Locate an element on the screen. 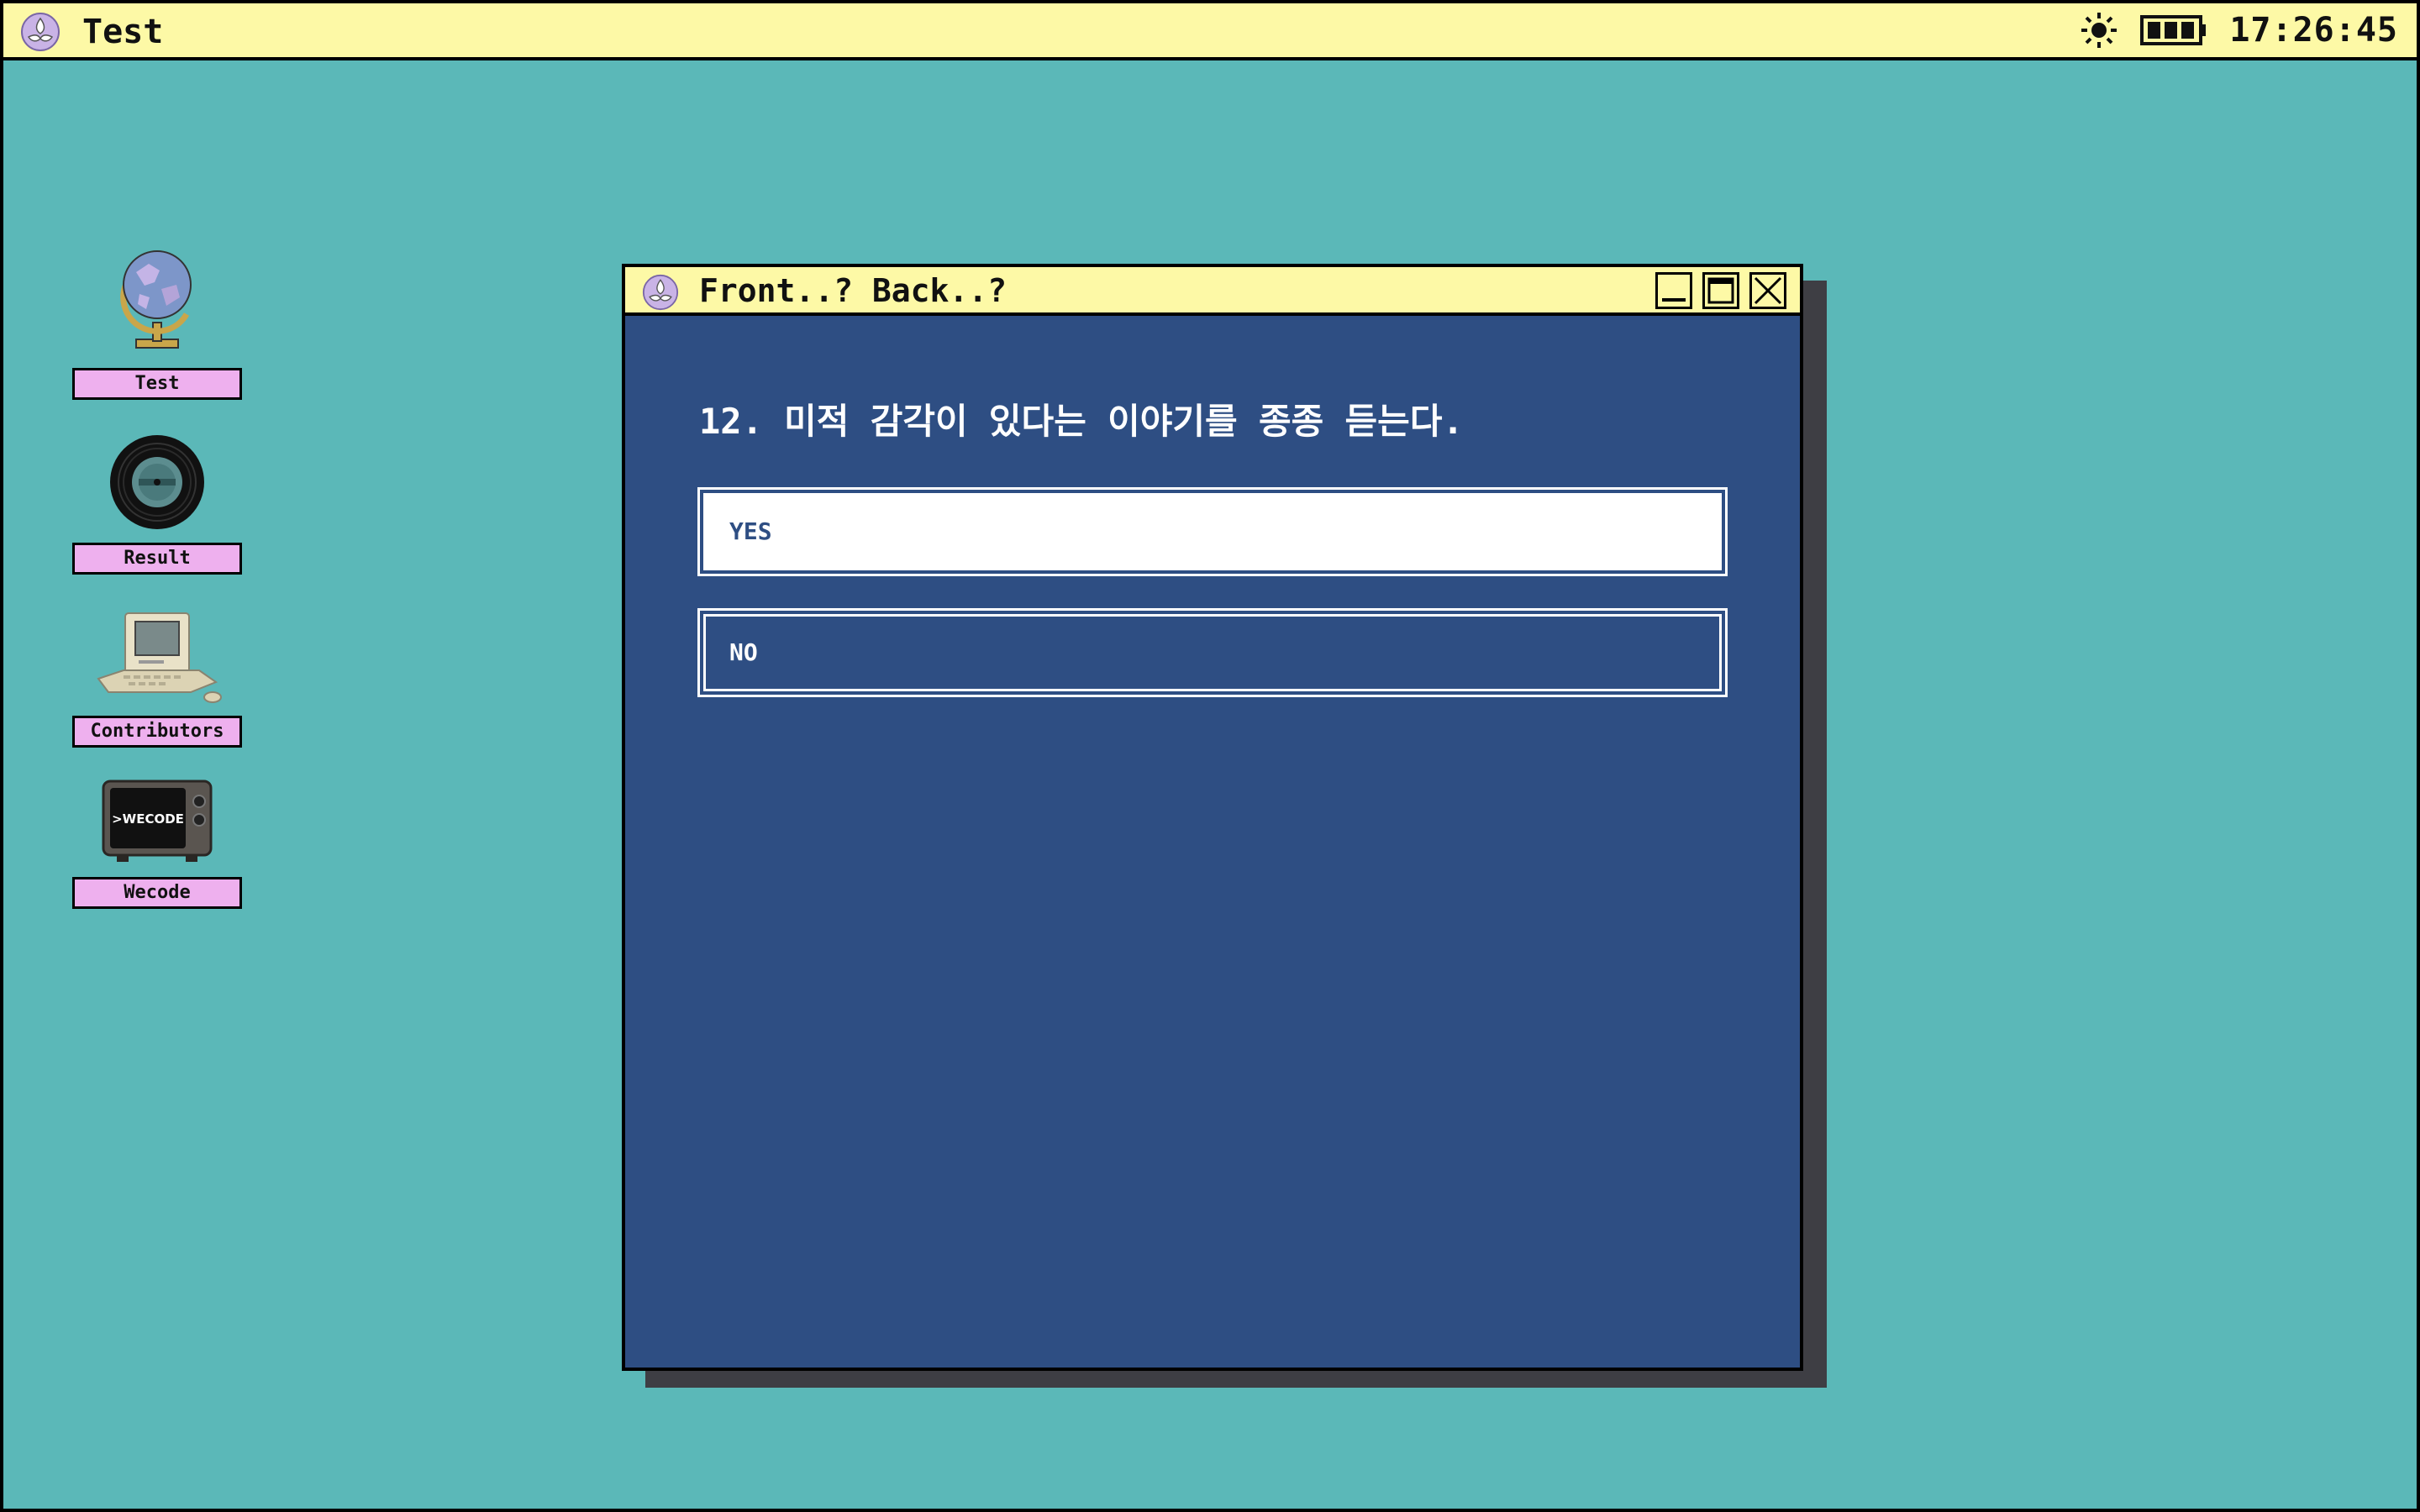  tv-screen-text: >WECODE is located at coordinates (148, 819).